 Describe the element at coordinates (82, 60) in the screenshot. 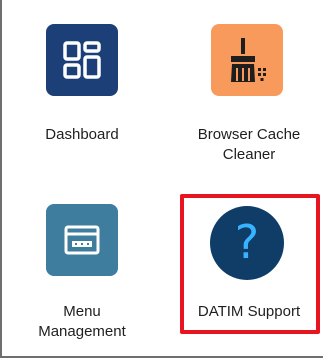

I see `dashboard-grid-icon` at that location.